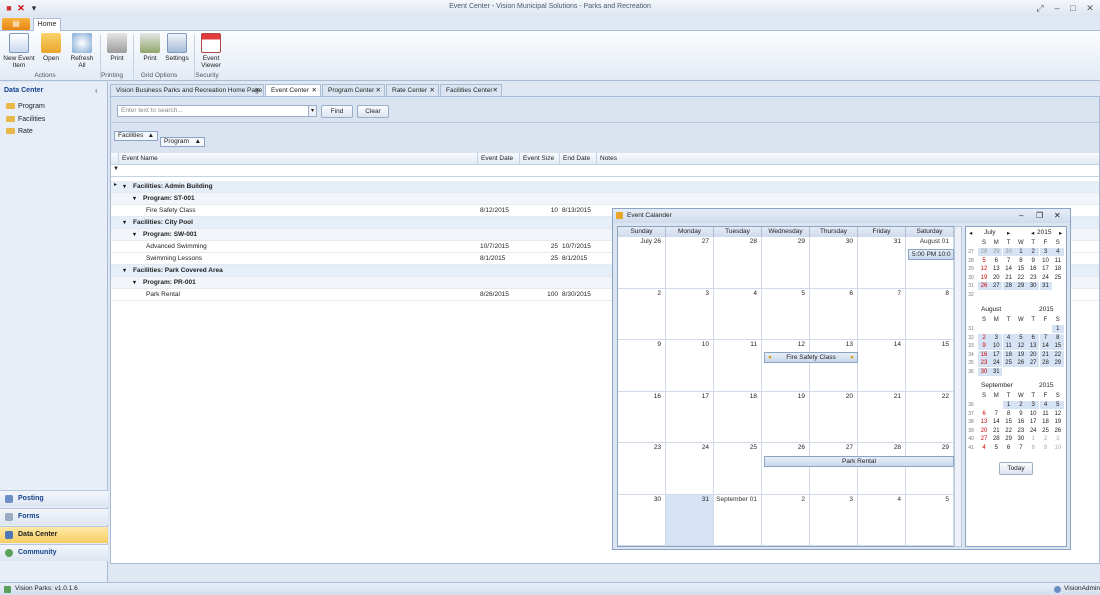 This screenshot has width=1100, height=595. I want to click on filter-row: ▼, so click(605, 171).